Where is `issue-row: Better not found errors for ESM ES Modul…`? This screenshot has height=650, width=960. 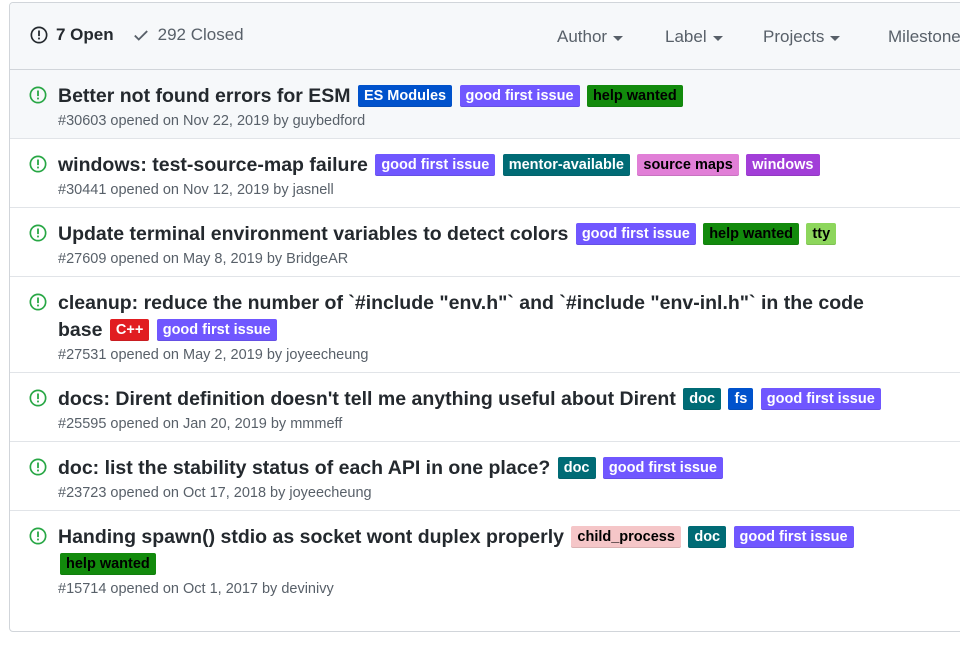
issue-row: Better not found errors for ESM ES Modul… is located at coordinates (485, 104).